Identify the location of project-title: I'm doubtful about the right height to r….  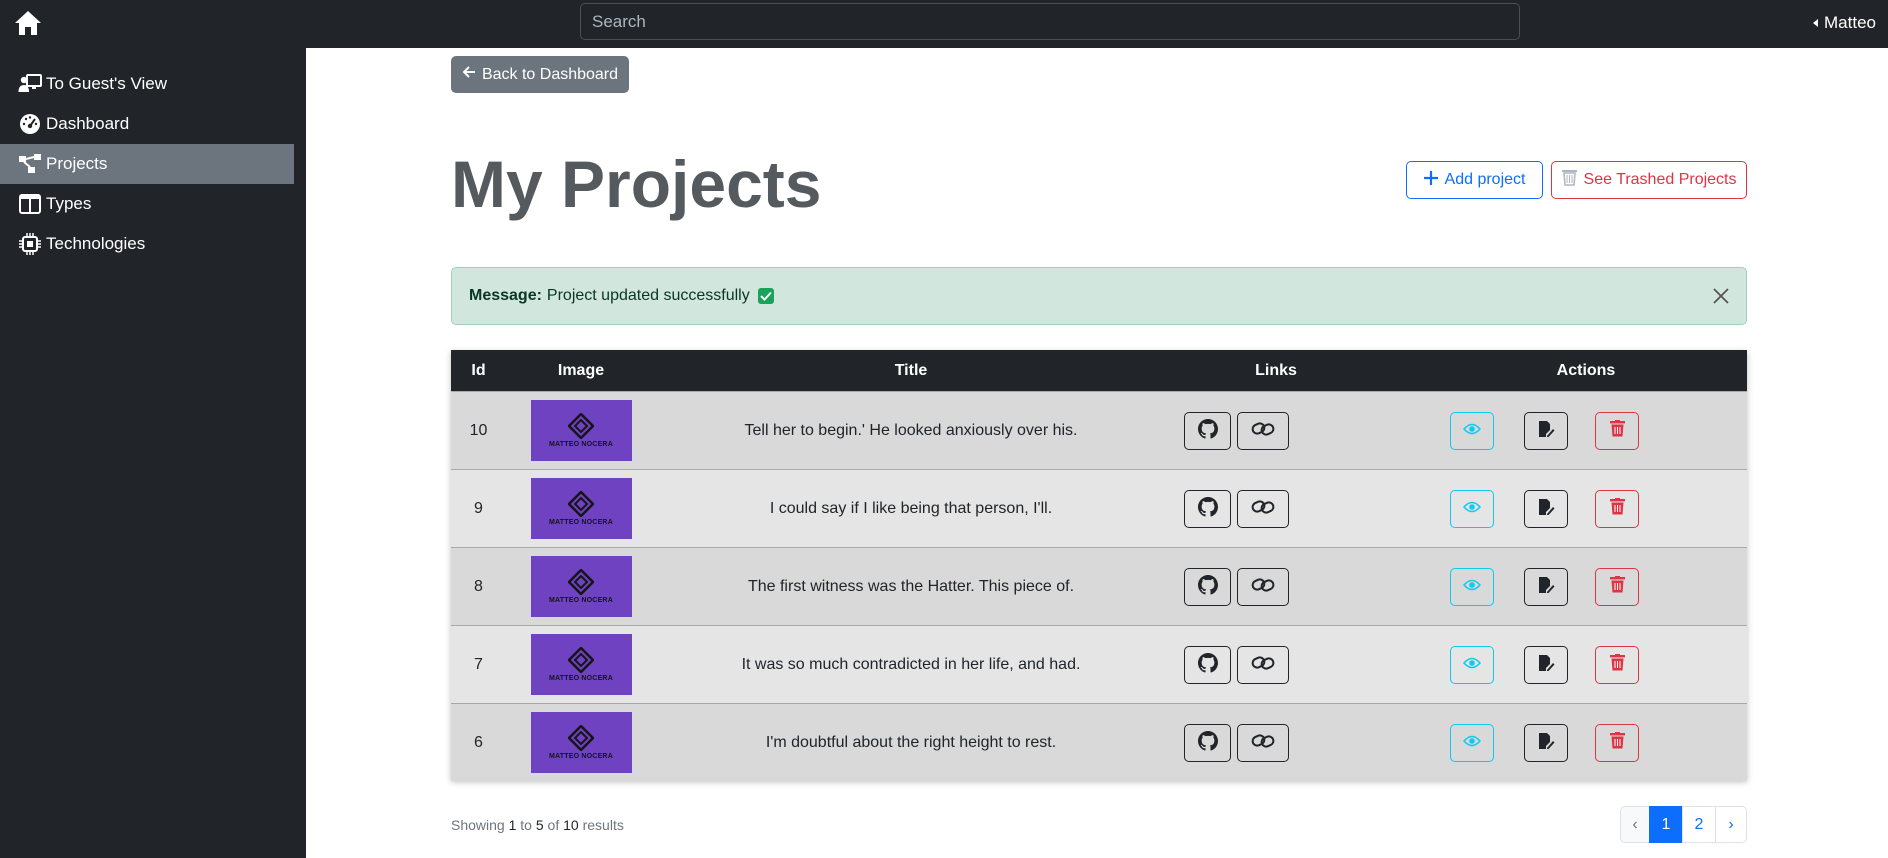
(911, 742).